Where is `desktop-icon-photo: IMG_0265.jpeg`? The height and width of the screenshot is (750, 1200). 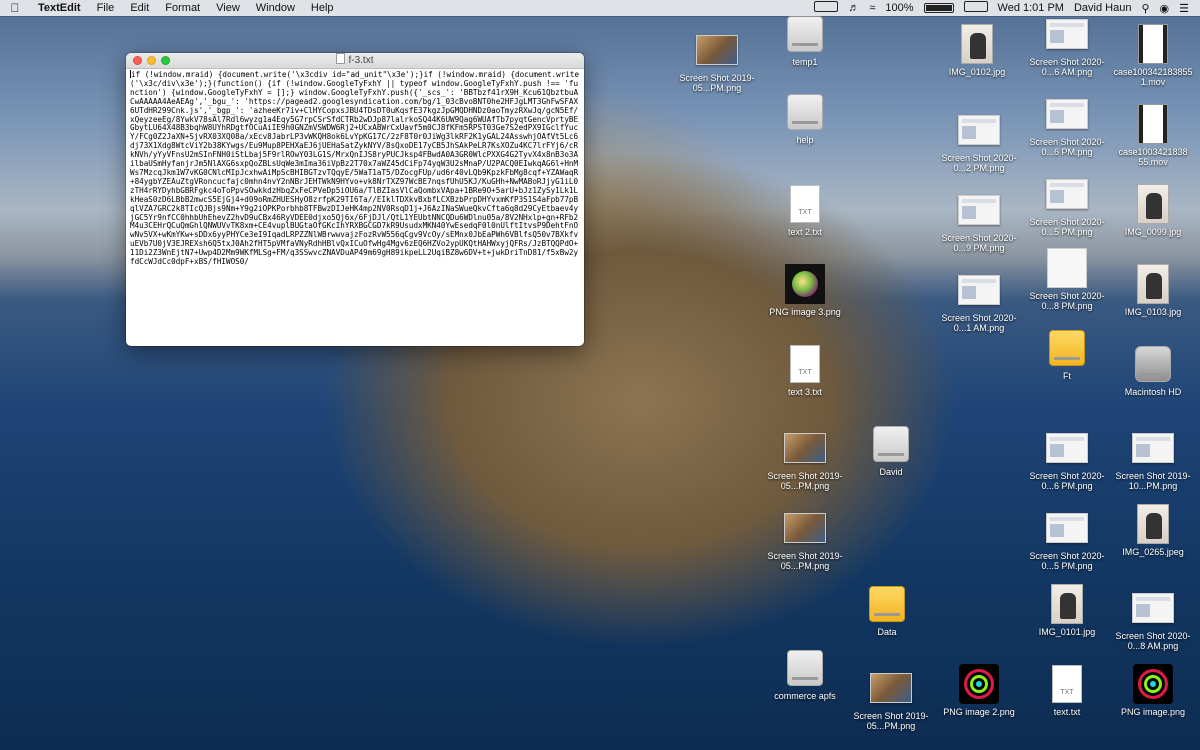 desktop-icon-photo: IMG_0265.jpeg is located at coordinates (1153, 530).